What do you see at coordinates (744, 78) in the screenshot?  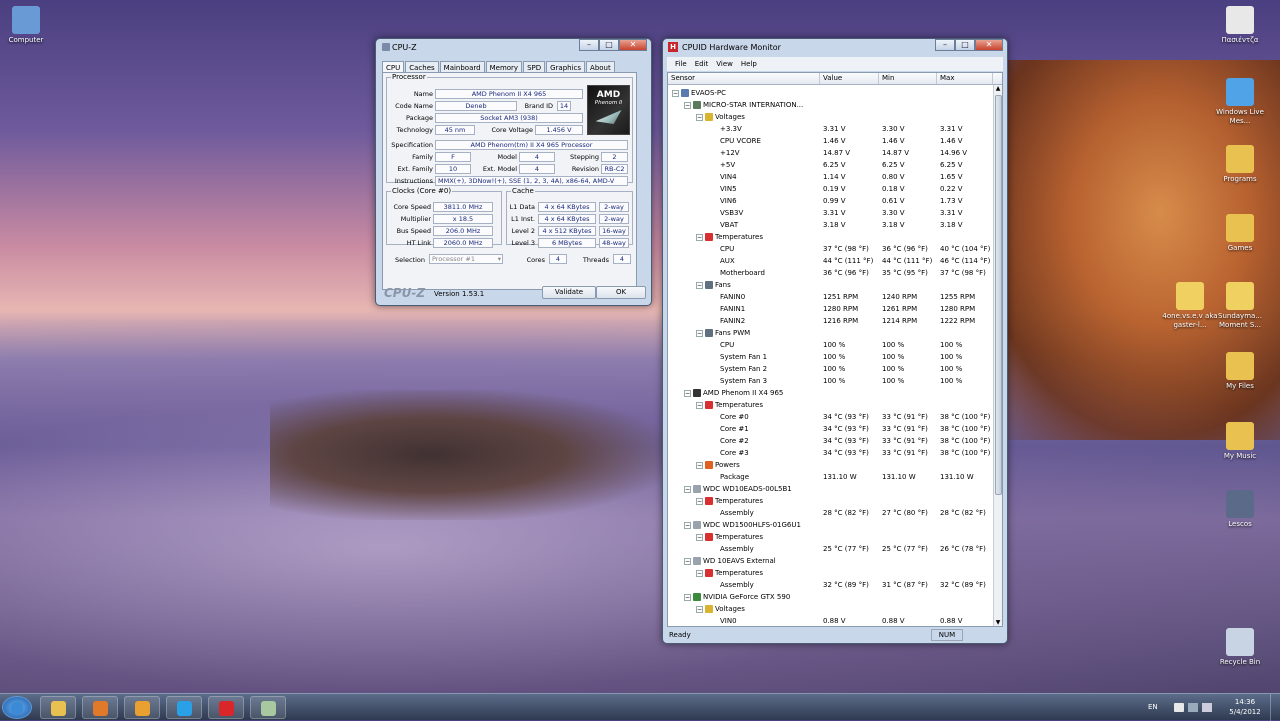 I see `column-sensor: Sensor` at bounding box center [744, 78].